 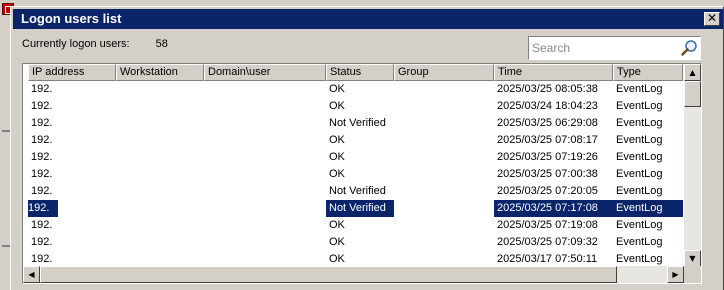 I want to click on column-header-workstation: Workstation, so click(x=160, y=72).